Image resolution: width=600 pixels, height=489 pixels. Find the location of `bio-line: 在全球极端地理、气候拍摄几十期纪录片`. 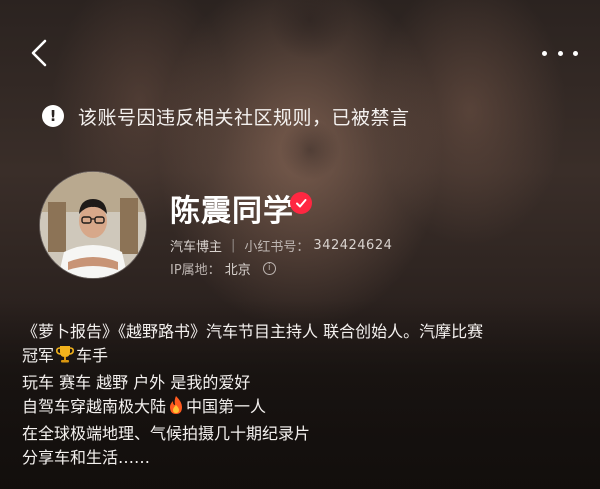

bio-line: 在全球极端地理、气候拍摄几十期纪录片 is located at coordinates (166, 433).